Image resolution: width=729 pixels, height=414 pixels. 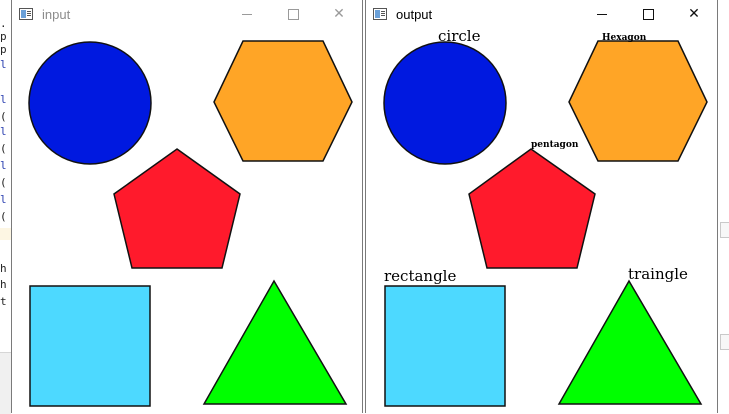 I want to click on window-title: input, so click(x=56, y=14).